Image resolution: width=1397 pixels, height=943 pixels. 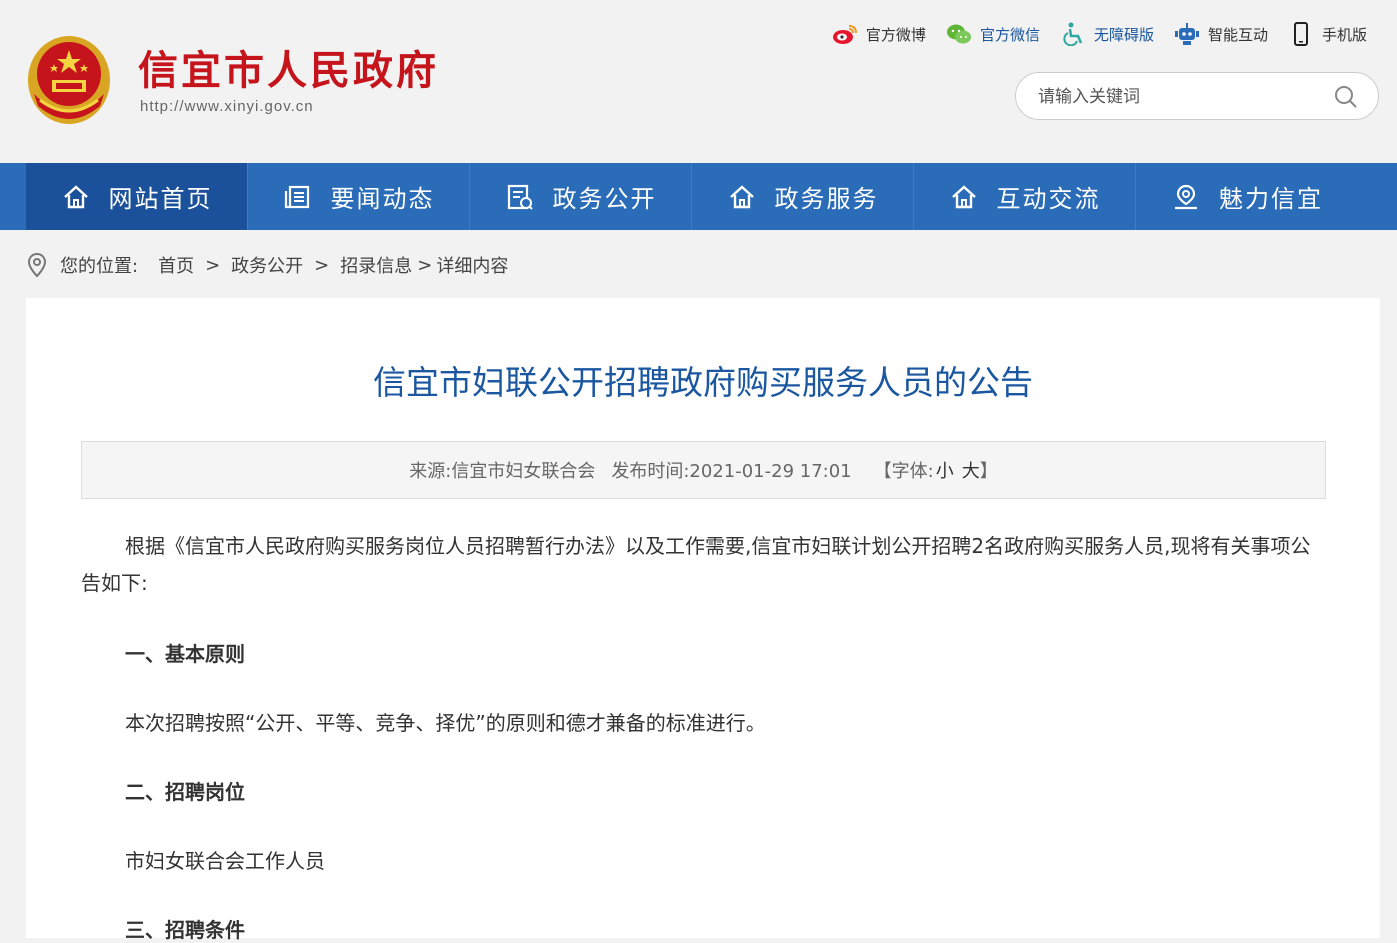 I want to click on nav-gov-affairs: 政务公开, so click(x=581, y=196).